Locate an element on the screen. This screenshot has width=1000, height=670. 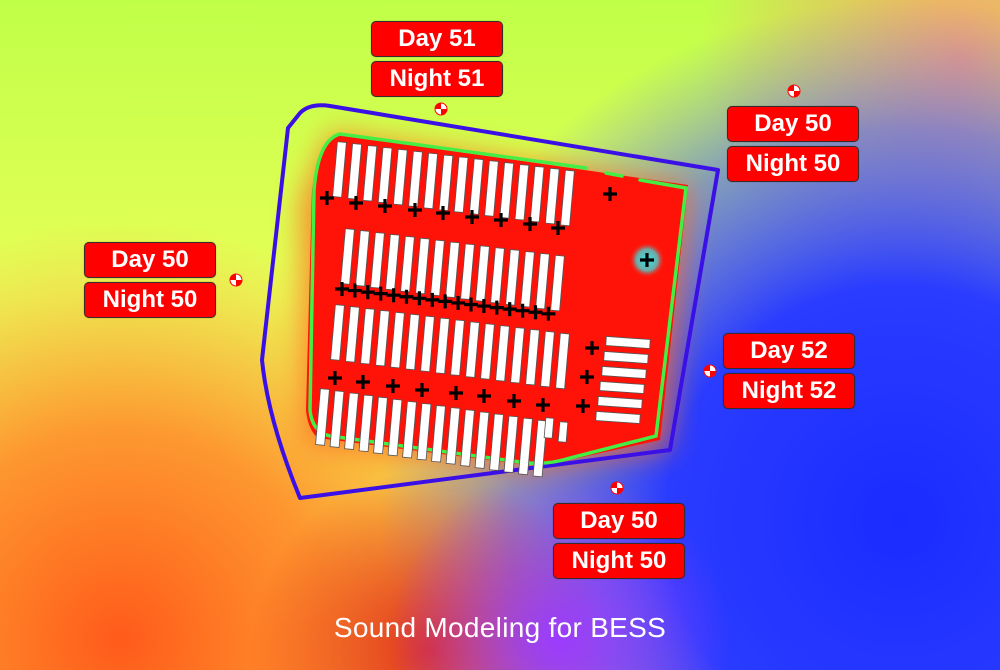
receiver-east-labels: Day 52 Night 52 is located at coordinates (789, 373).